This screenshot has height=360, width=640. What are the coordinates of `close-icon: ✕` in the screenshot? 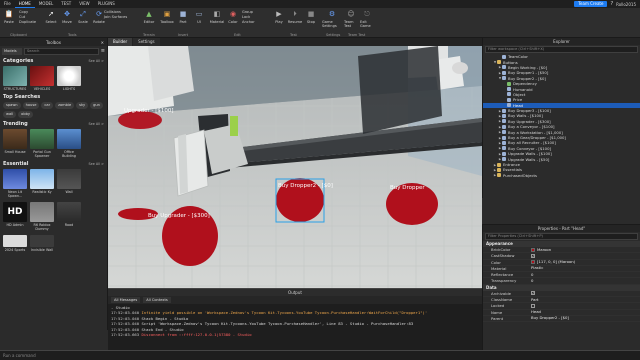 It's located at (102, 42).